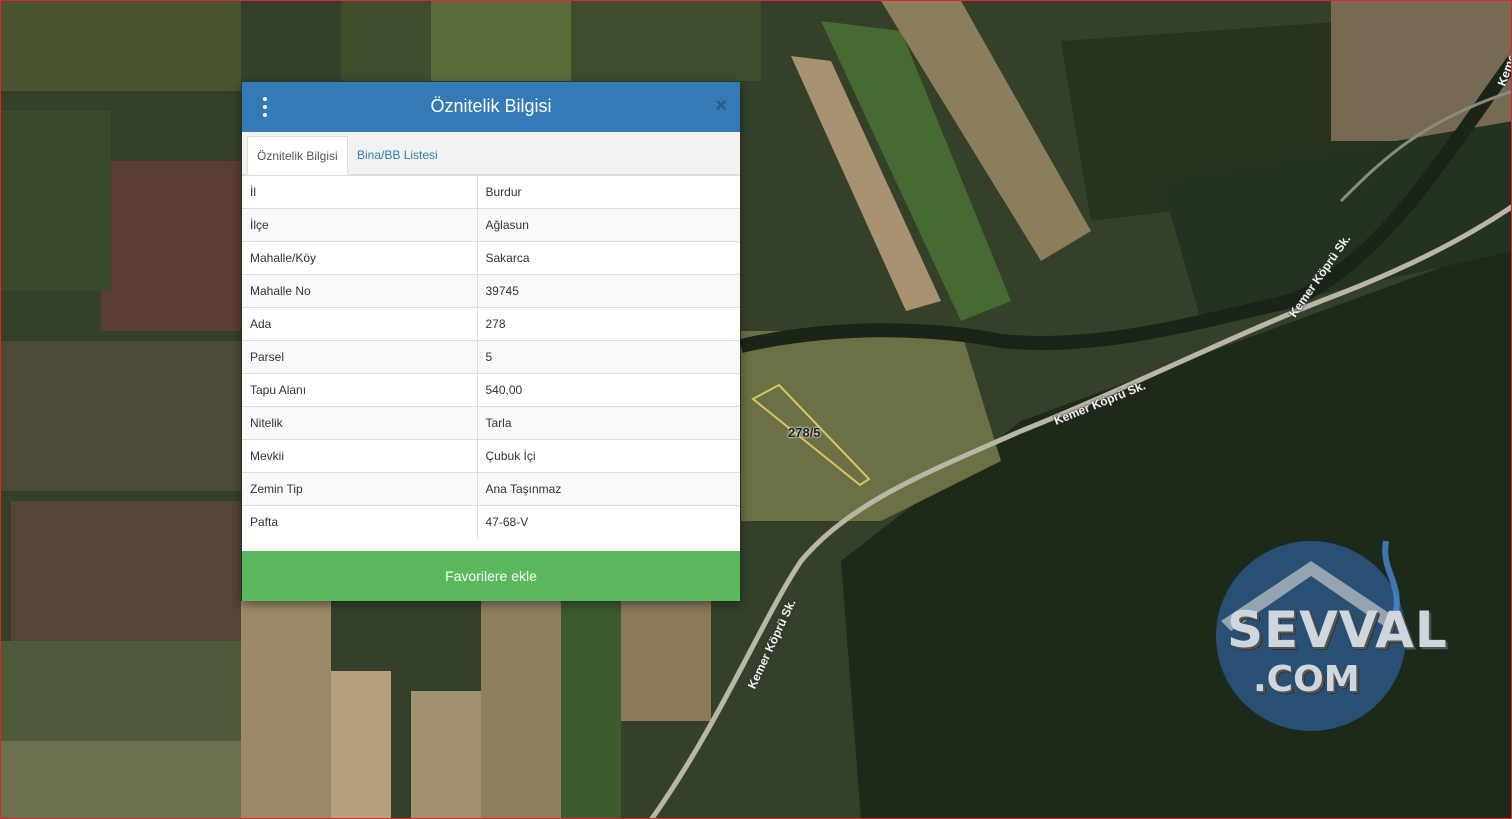  I want to click on row-value-nitelik: Tarla, so click(608, 423).